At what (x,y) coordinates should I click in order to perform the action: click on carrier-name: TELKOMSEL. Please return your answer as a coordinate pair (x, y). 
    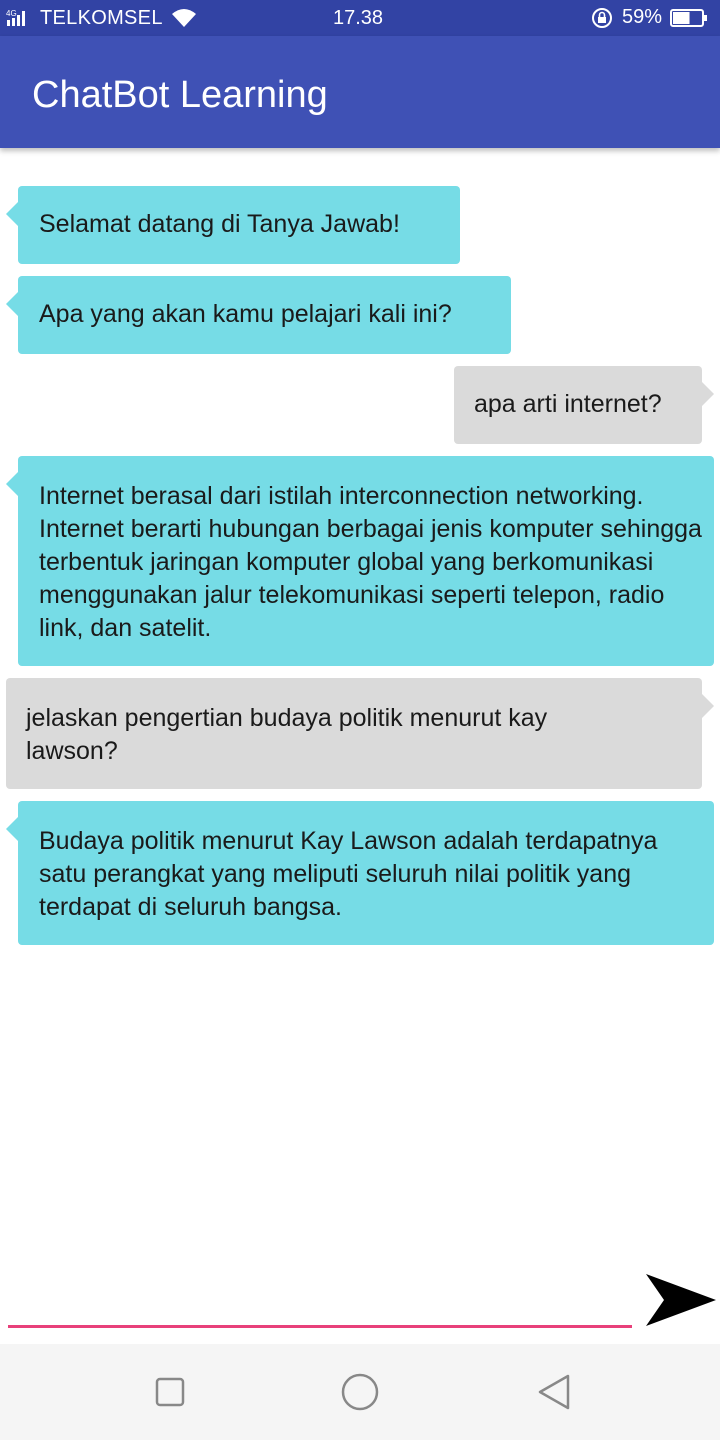
    Looking at the image, I should click on (101, 18).